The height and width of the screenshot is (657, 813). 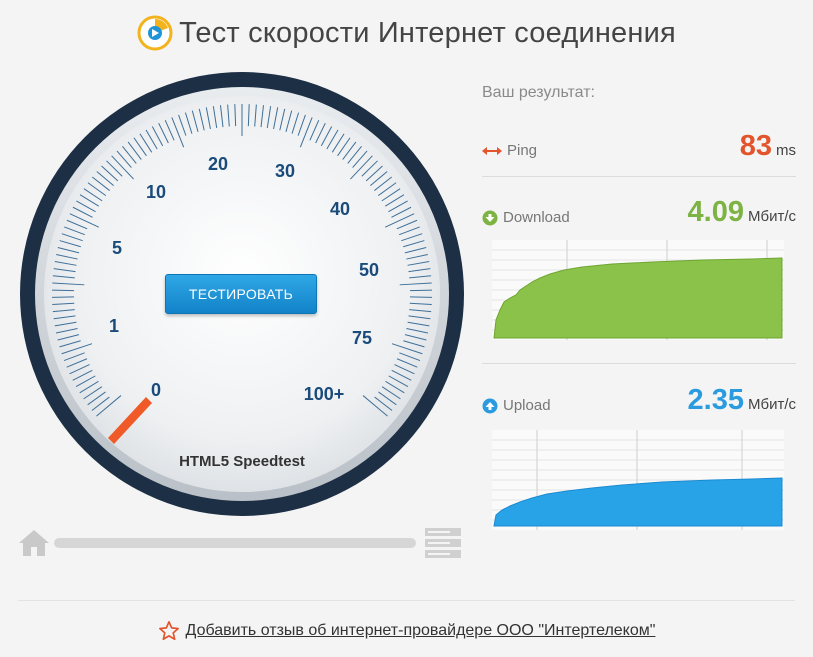 I want to click on page-header: Тест скорости Интернет соединения, so click(x=406, y=33).